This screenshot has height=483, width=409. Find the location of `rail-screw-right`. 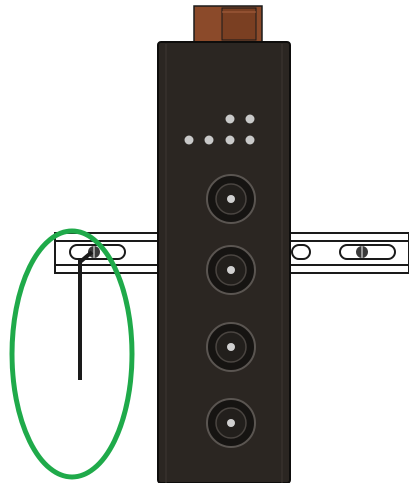

rail-screw-right is located at coordinates (362, 252).